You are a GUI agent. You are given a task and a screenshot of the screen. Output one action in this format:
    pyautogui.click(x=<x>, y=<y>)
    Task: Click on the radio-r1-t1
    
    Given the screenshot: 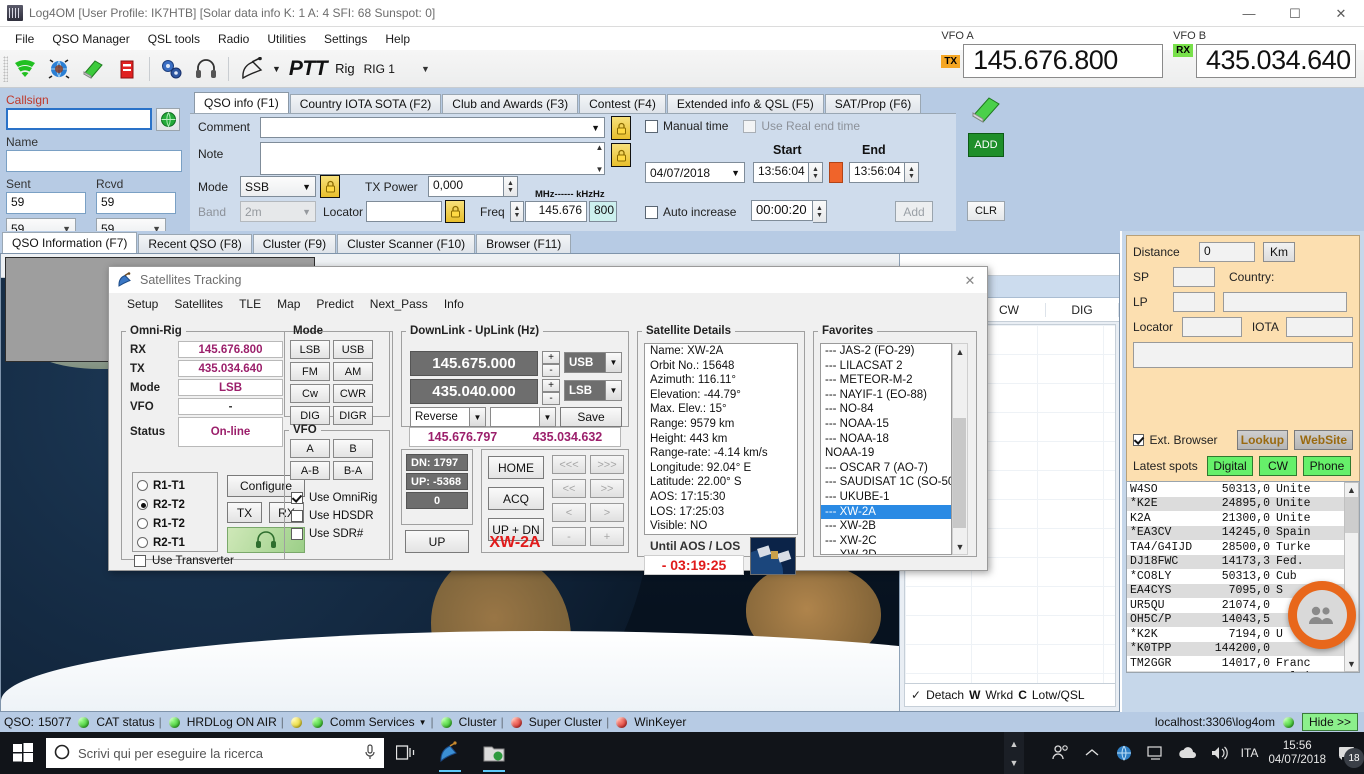 What is the action you would take?
    pyautogui.click(x=142, y=485)
    